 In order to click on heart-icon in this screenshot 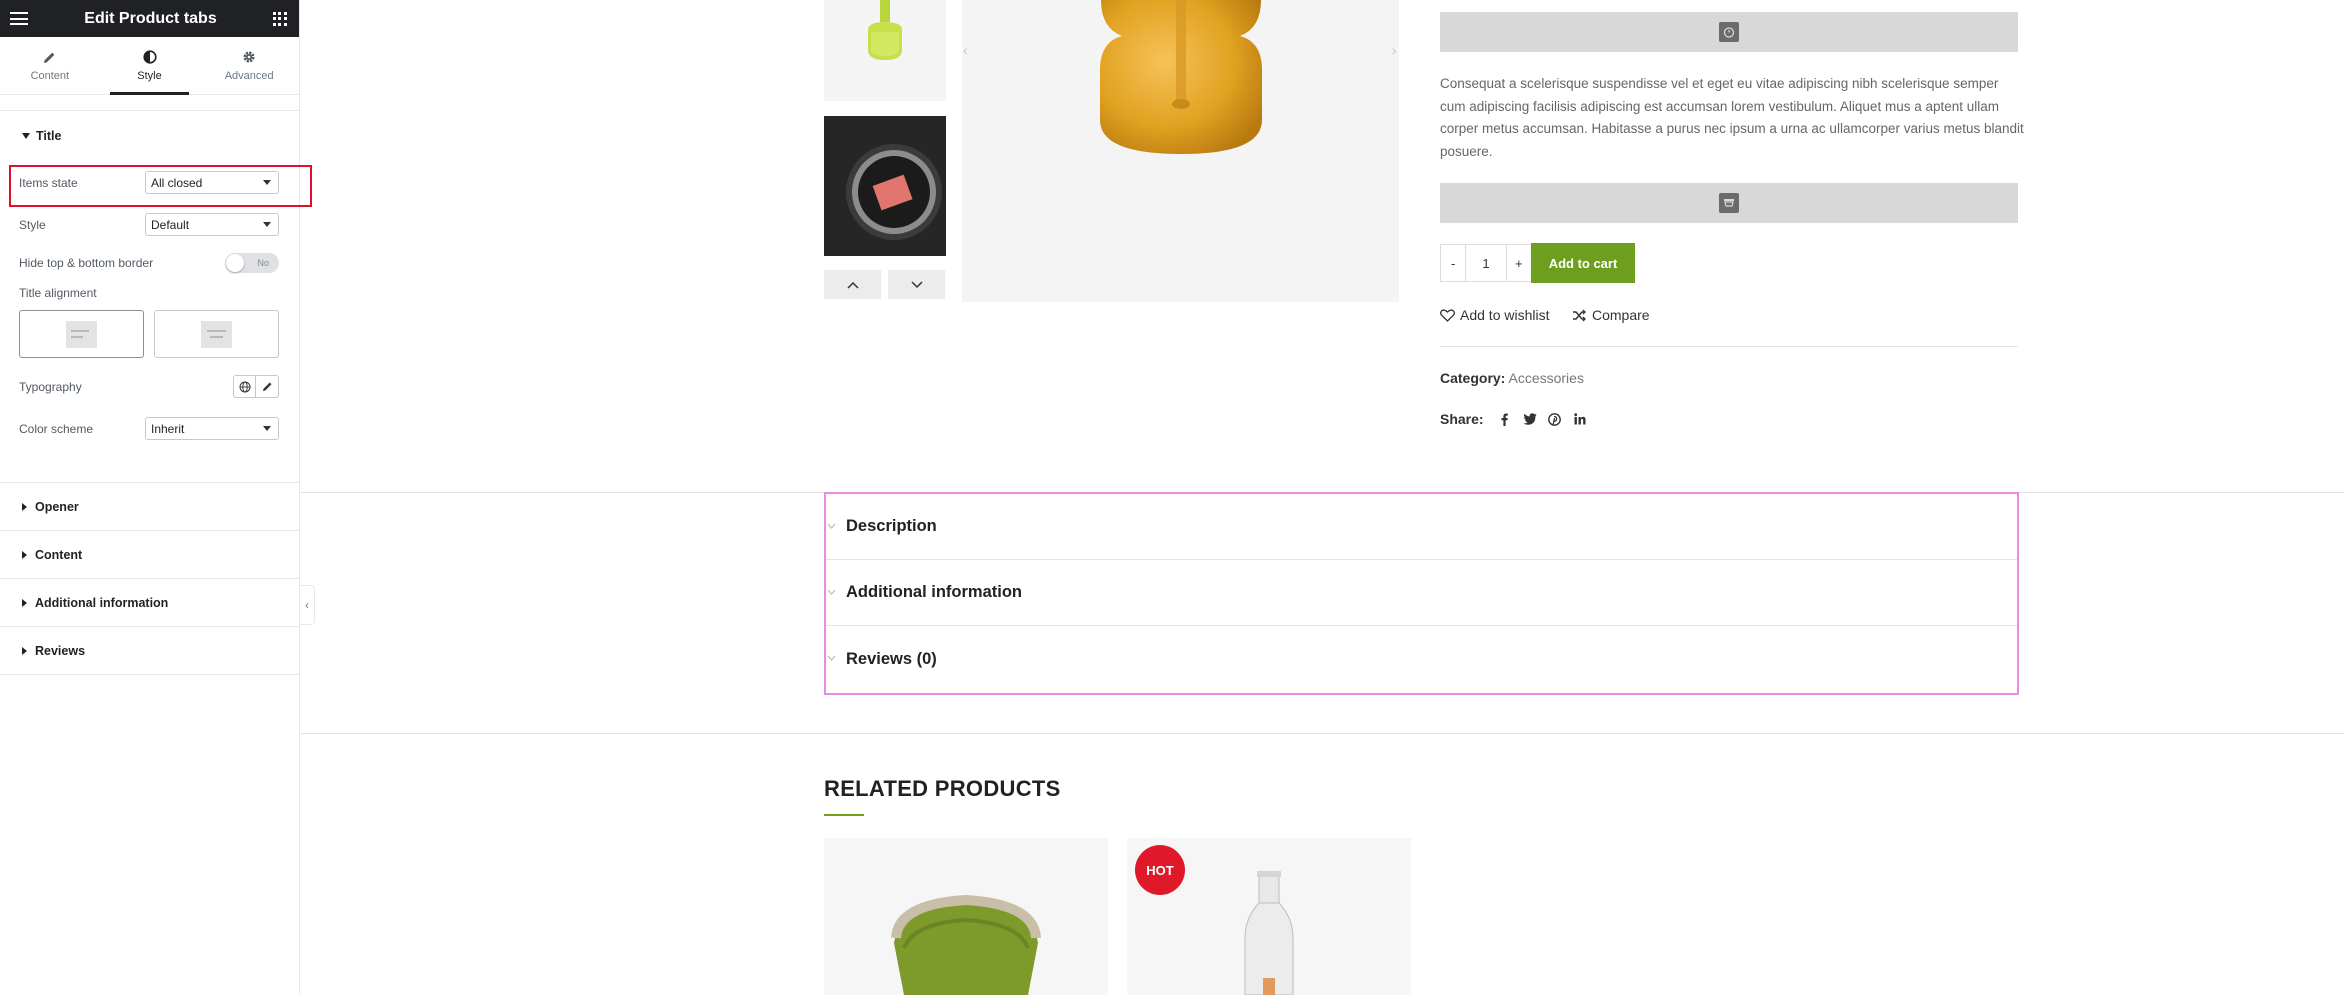, I will do `click(1447, 315)`.